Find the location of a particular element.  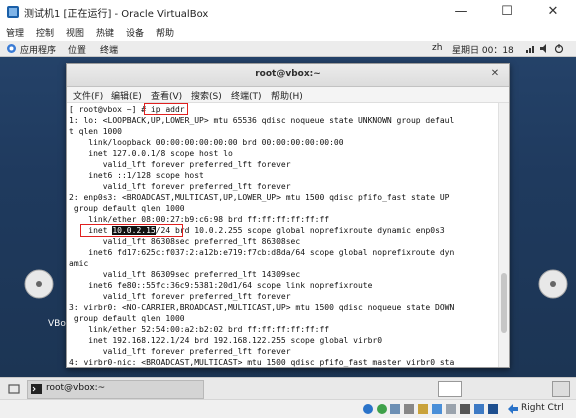

show-desktop-icon is located at coordinates (14, 389).